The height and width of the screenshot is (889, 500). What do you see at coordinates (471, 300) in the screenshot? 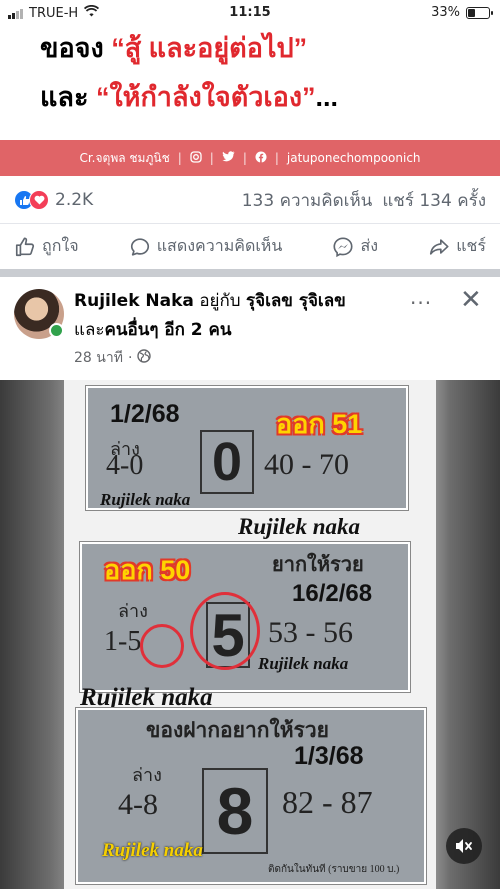
I see `close-button: ✕` at bounding box center [471, 300].